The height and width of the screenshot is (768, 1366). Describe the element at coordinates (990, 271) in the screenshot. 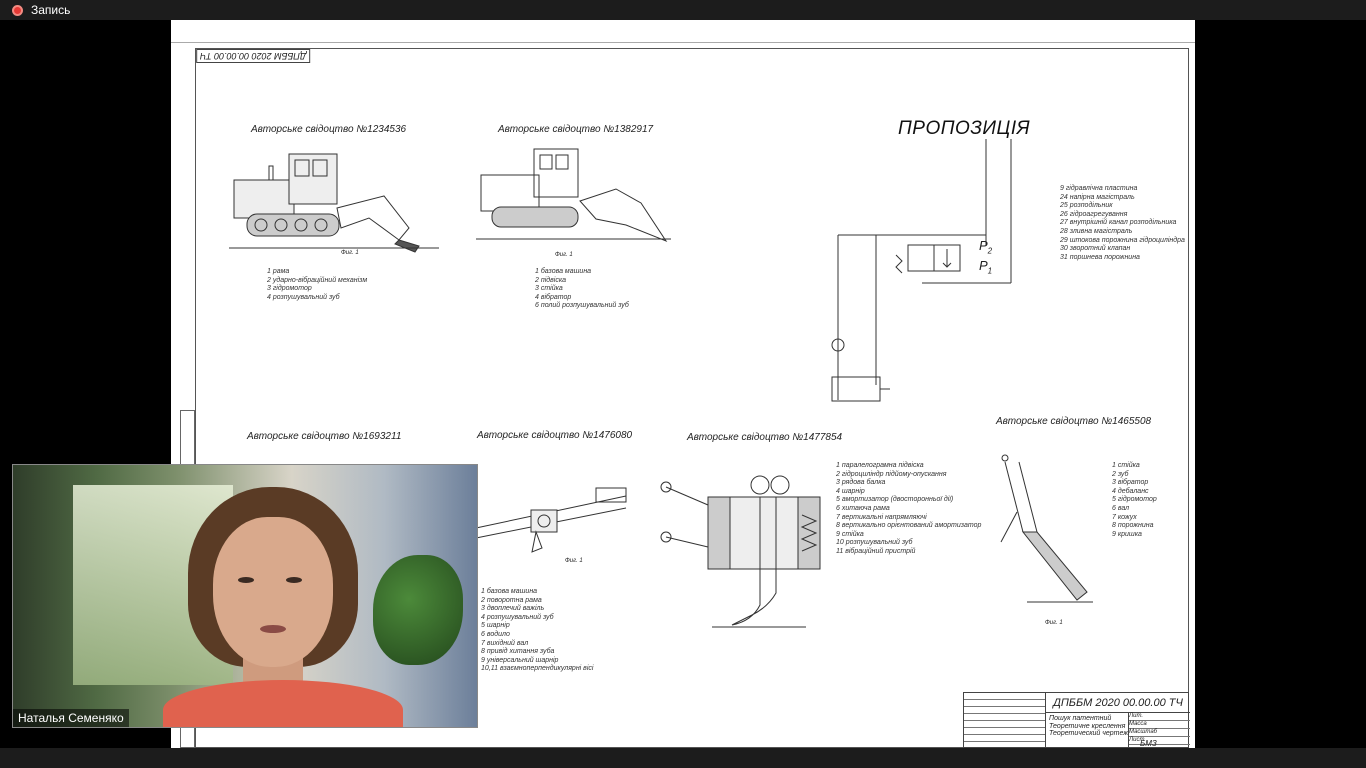

I see `p1-sub: 1` at that location.